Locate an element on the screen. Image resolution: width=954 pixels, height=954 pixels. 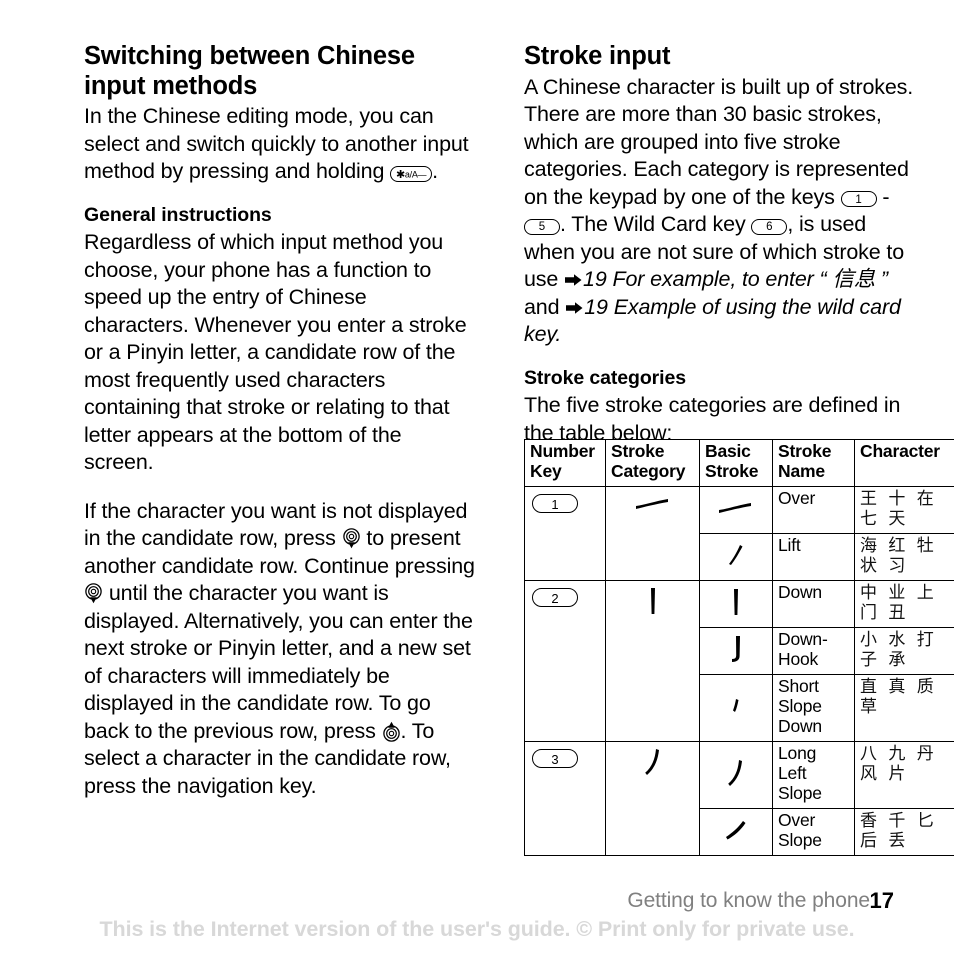
key-2-icon: 2 is located at coordinates (555, 598).